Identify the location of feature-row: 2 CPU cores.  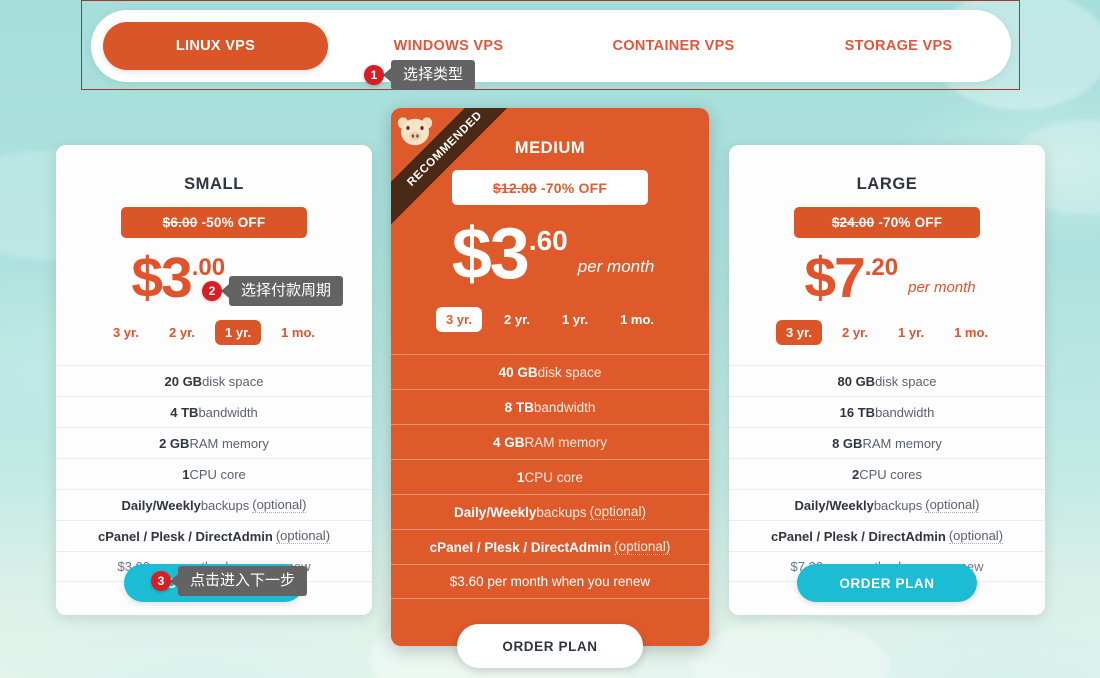
(887, 473).